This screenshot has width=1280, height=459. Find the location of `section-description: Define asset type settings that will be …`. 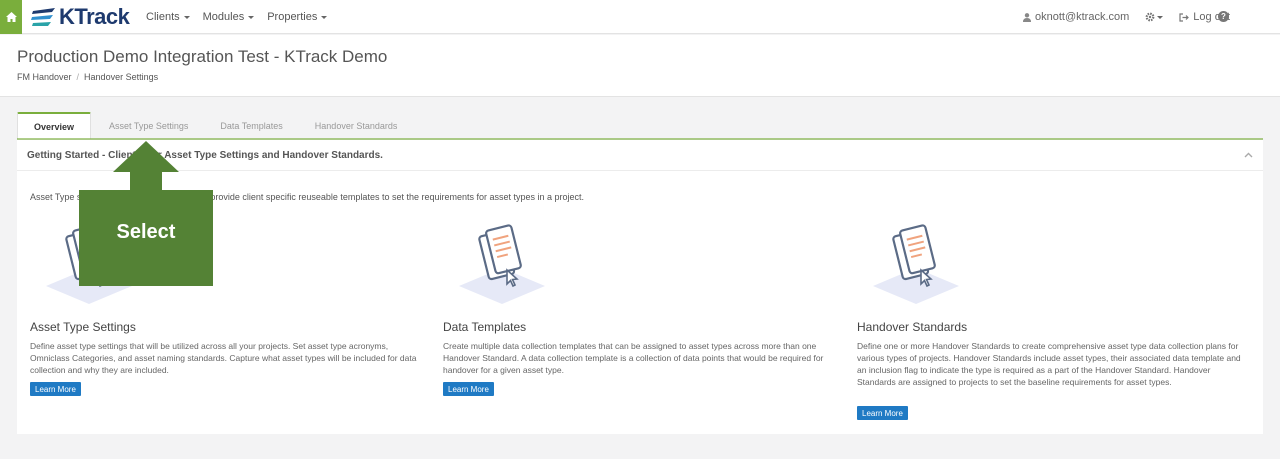

section-description: Define asset type settings that will be … is located at coordinates (223, 358).